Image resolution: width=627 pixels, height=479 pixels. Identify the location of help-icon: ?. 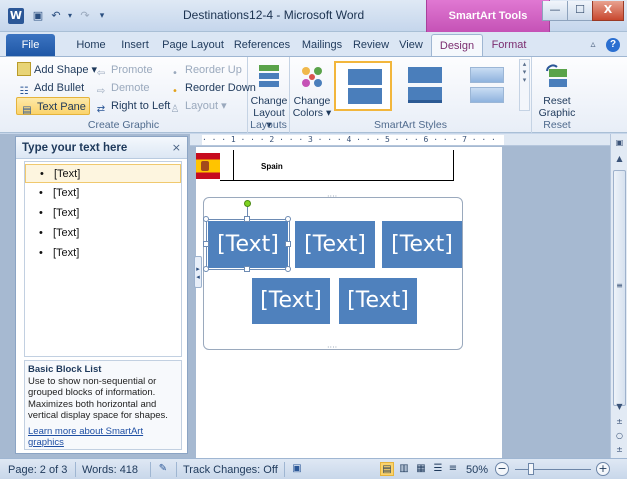
(613, 45).